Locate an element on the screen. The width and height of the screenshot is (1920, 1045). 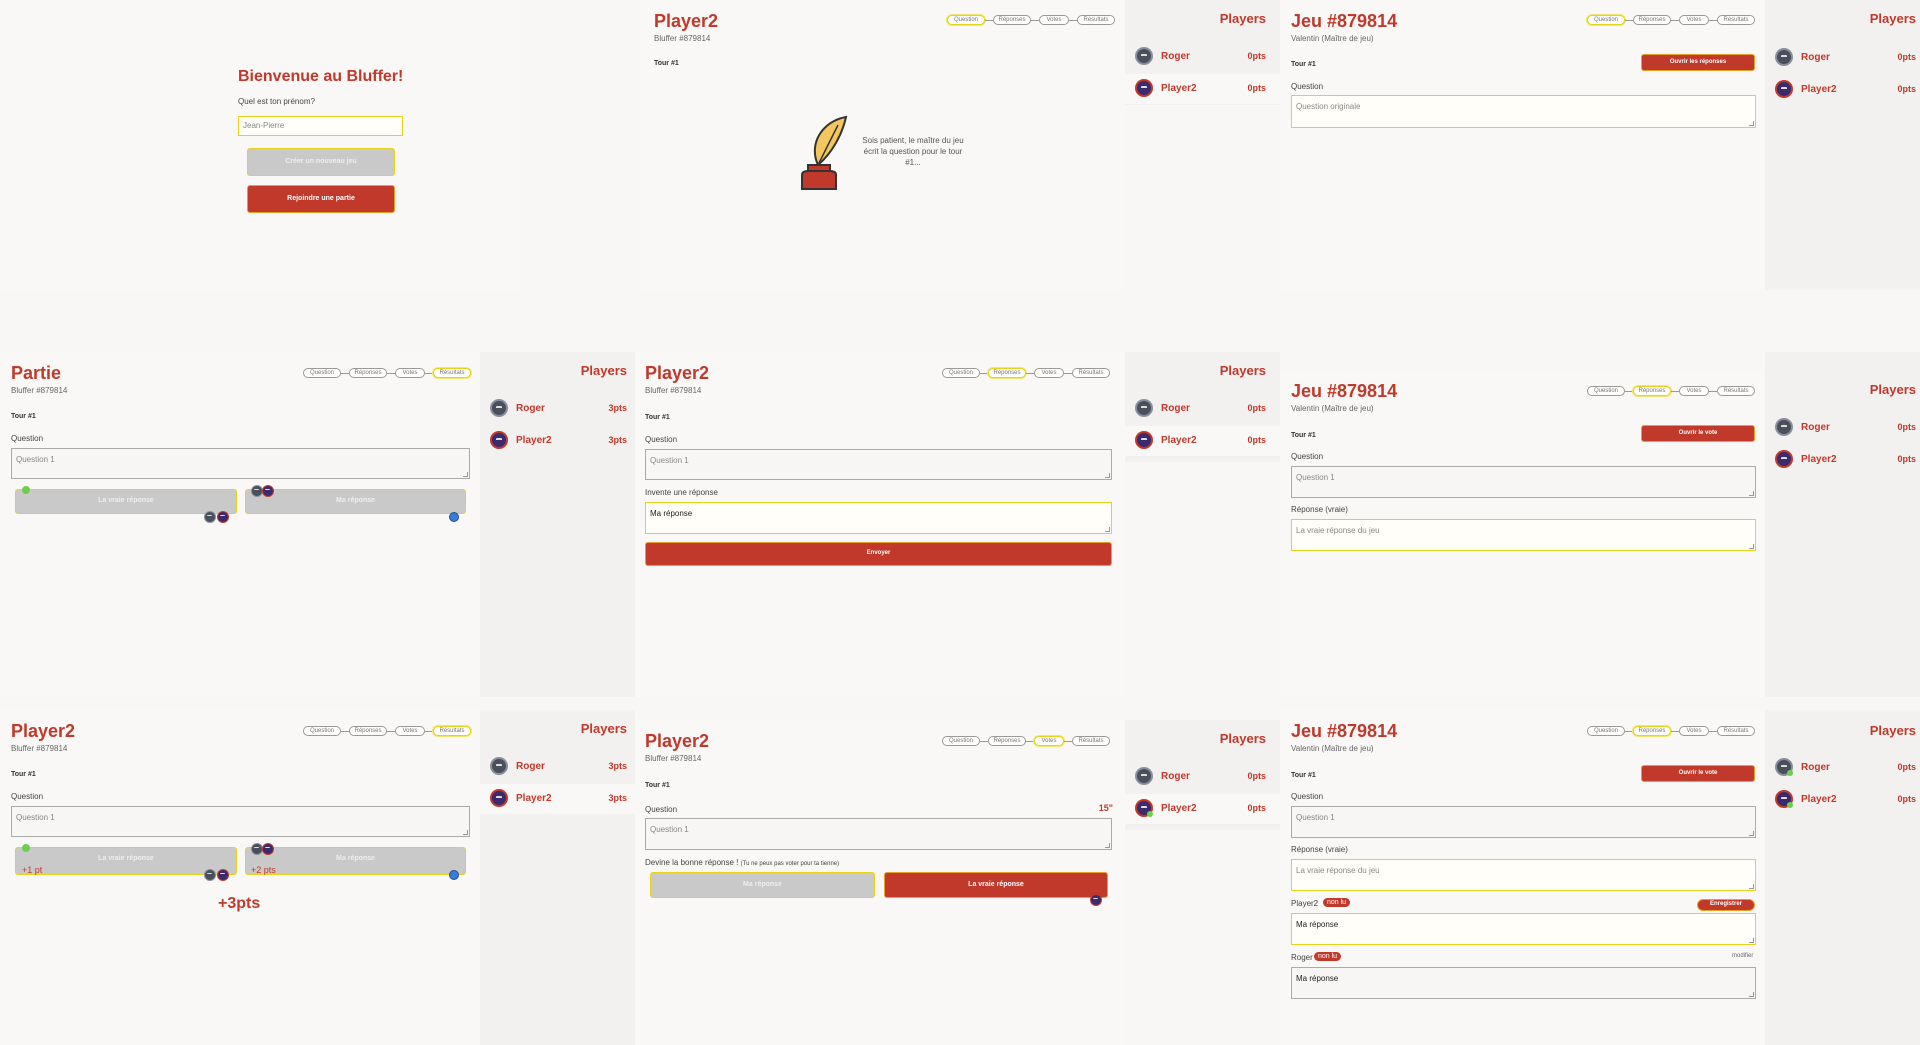
vote-option-mine: Ma réponse is located at coordinates (762, 885).